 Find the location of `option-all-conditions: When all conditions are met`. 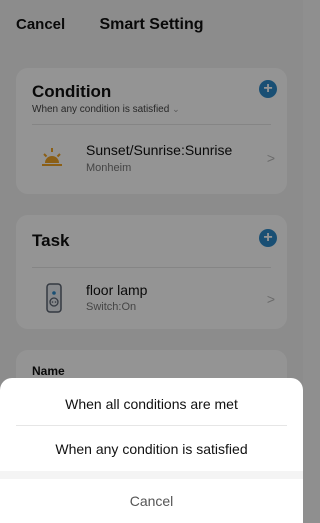

option-all-conditions: When all conditions are met is located at coordinates (151, 404).